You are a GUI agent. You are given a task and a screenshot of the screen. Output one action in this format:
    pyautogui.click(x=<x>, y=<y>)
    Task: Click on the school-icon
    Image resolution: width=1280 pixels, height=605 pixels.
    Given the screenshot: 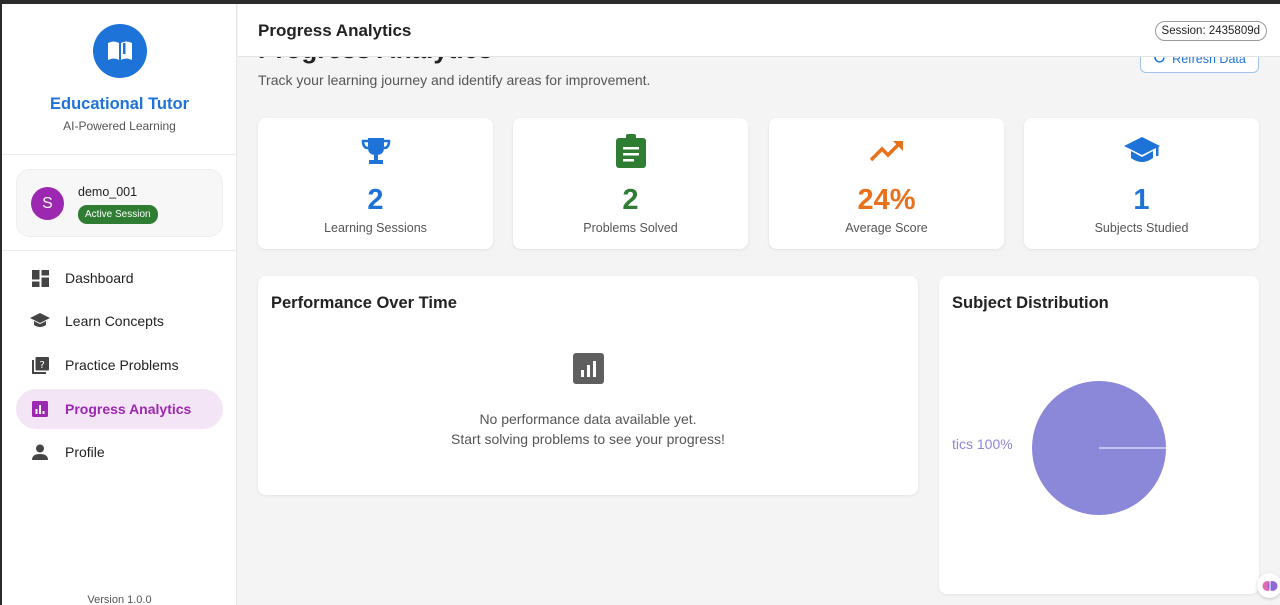 What is the action you would take?
    pyautogui.click(x=1141, y=151)
    